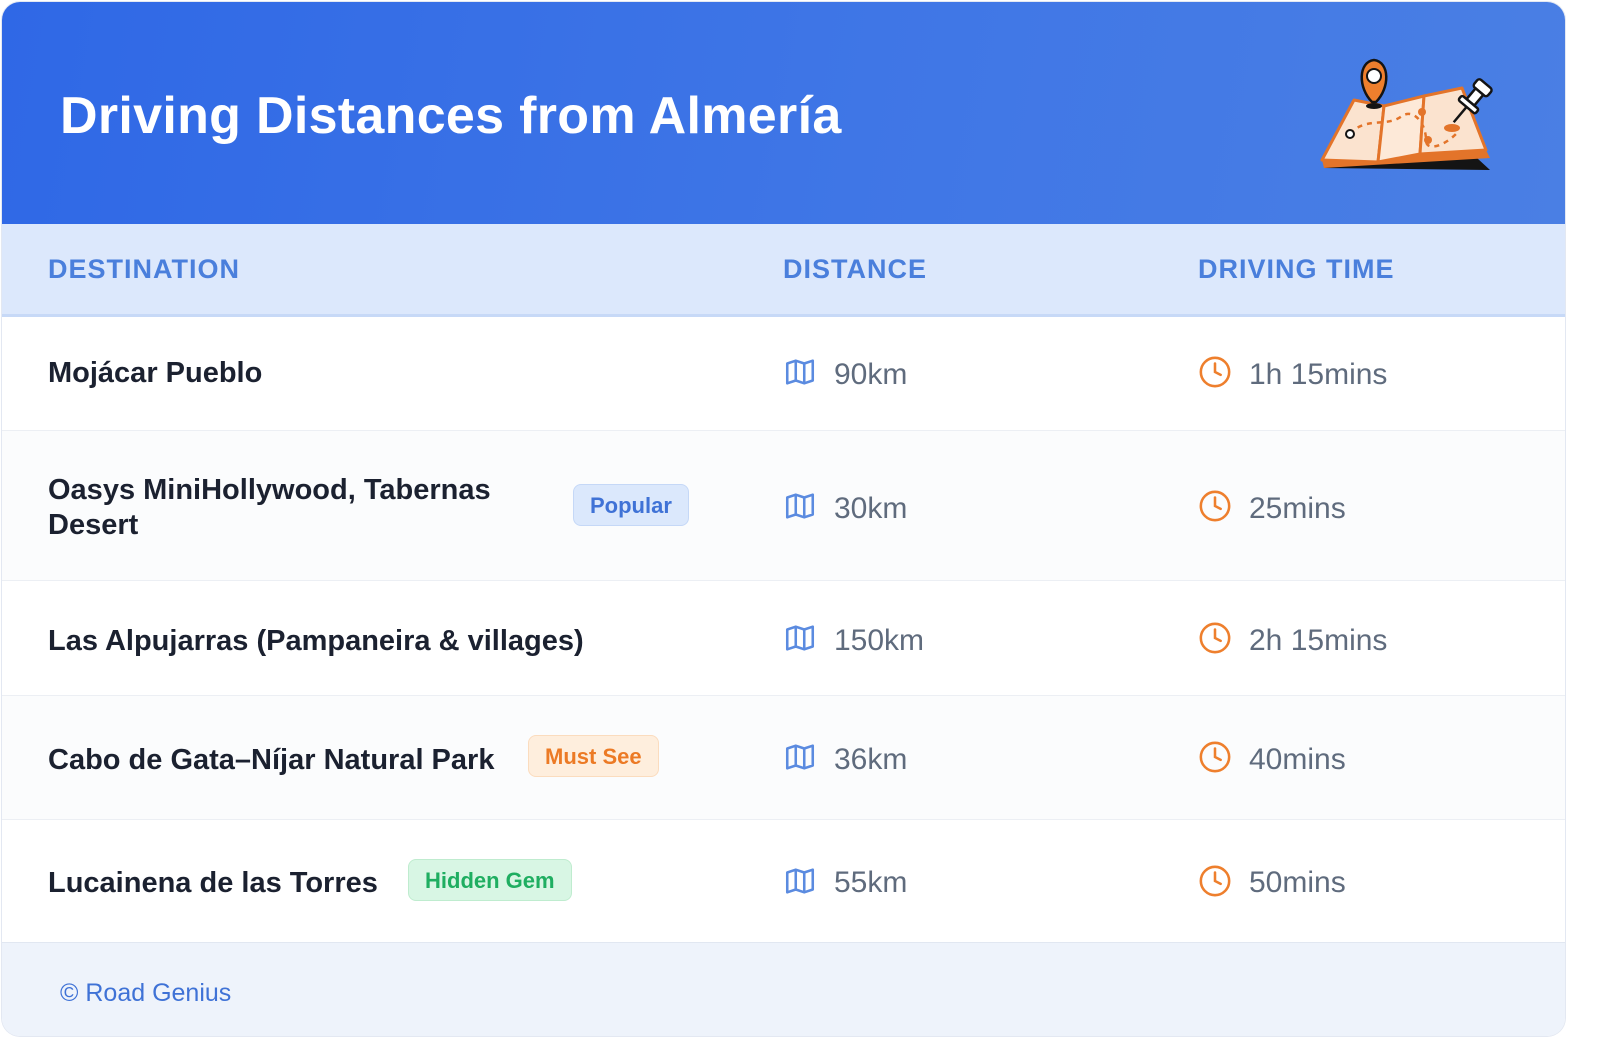 The height and width of the screenshot is (1062, 1604). What do you see at coordinates (490, 880) in the screenshot?
I see `hidden-gem-badge: Hidden Gem` at bounding box center [490, 880].